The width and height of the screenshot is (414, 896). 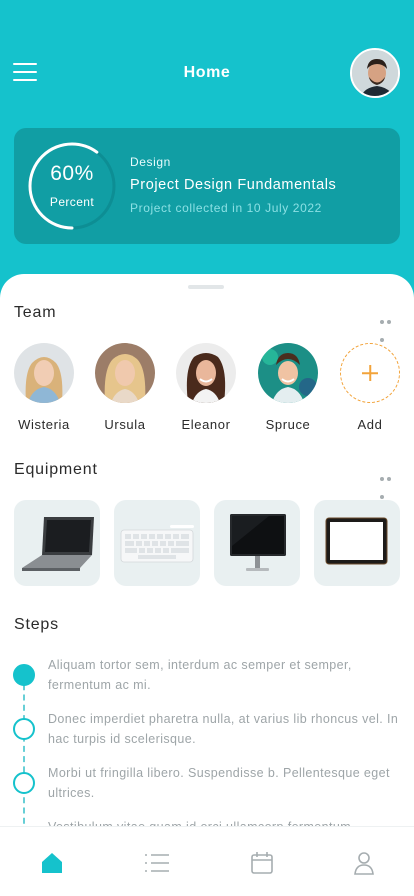 I want to click on equipment-title: Equipment, so click(x=56, y=469).